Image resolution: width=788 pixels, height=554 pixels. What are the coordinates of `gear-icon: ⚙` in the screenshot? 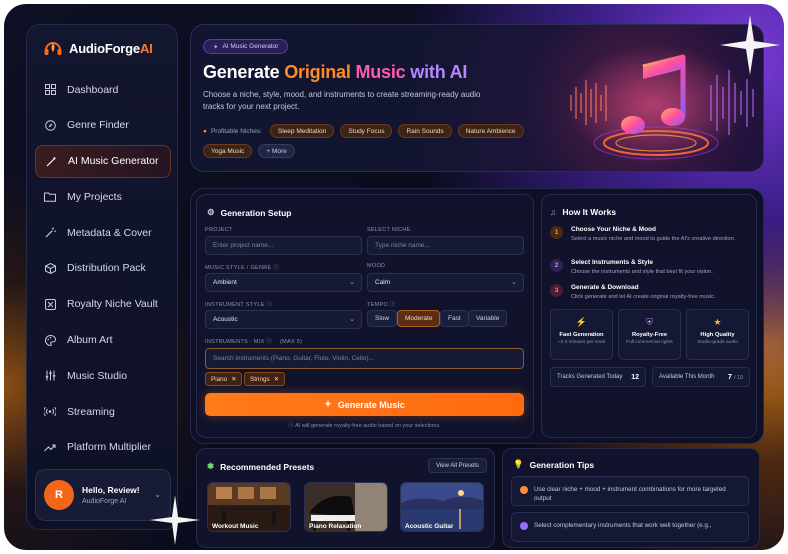 It's located at (211, 212).